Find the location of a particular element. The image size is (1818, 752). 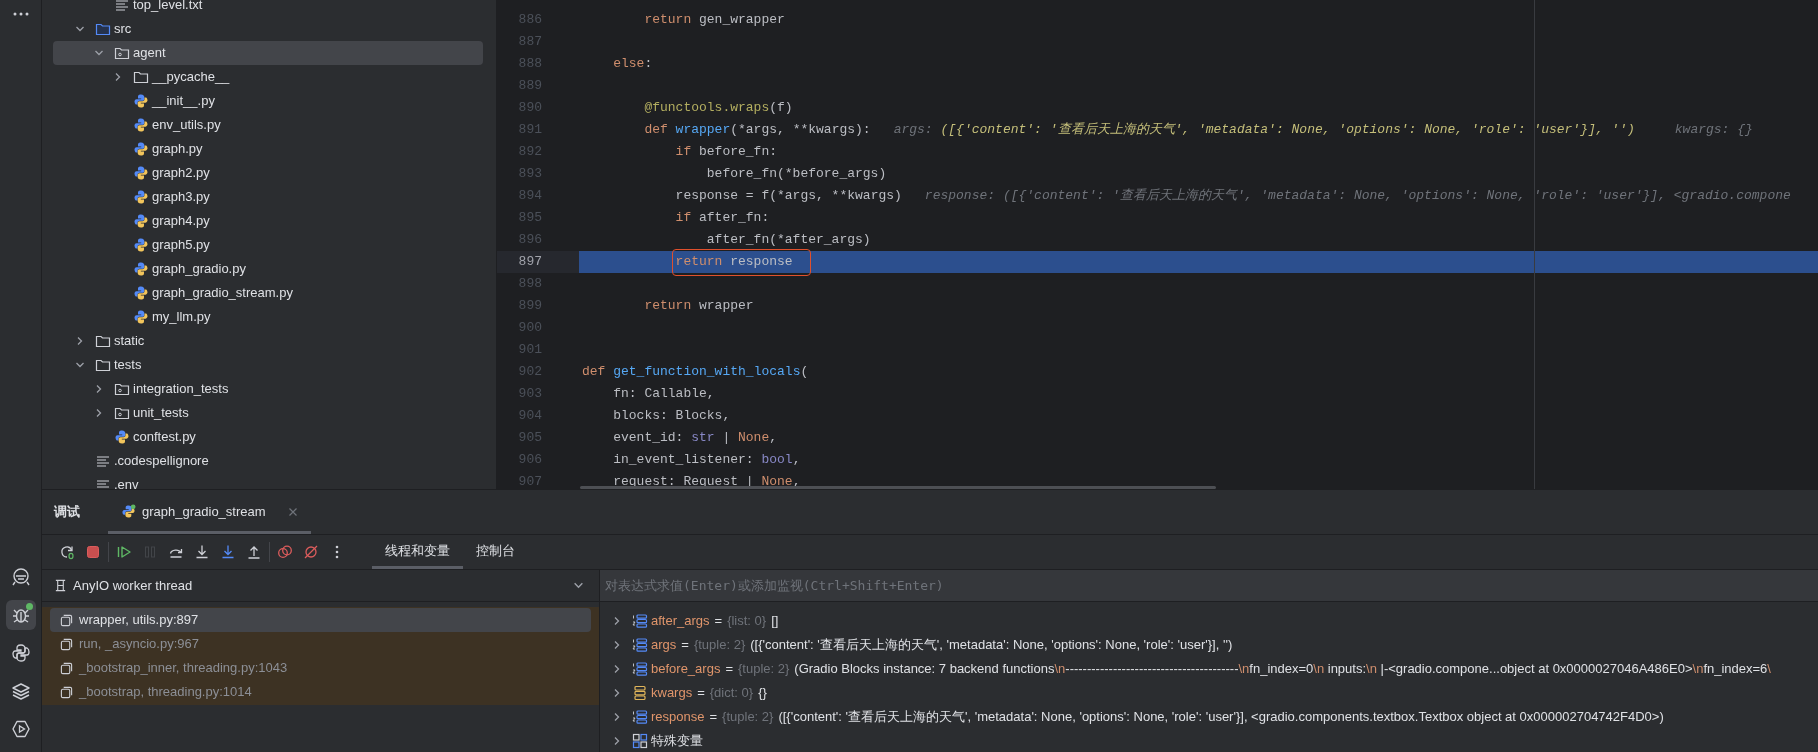

tree-item: my_llm.py is located at coordinates (268, 317).